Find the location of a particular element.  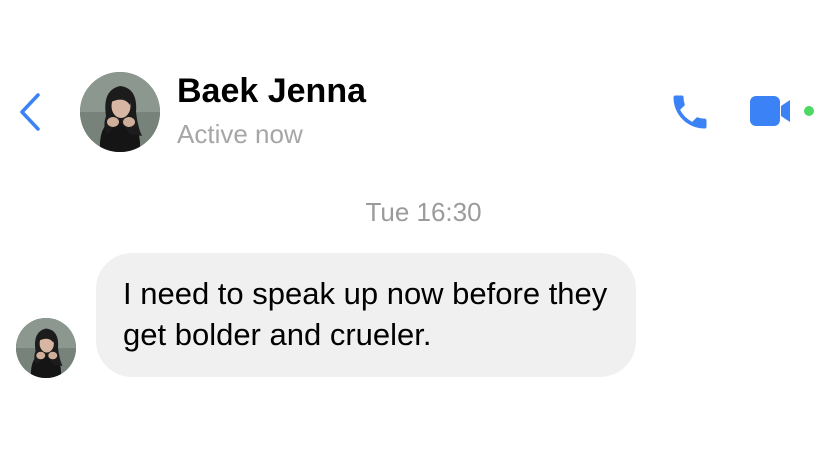

voice-call-button is located at coordinates (690, 112).